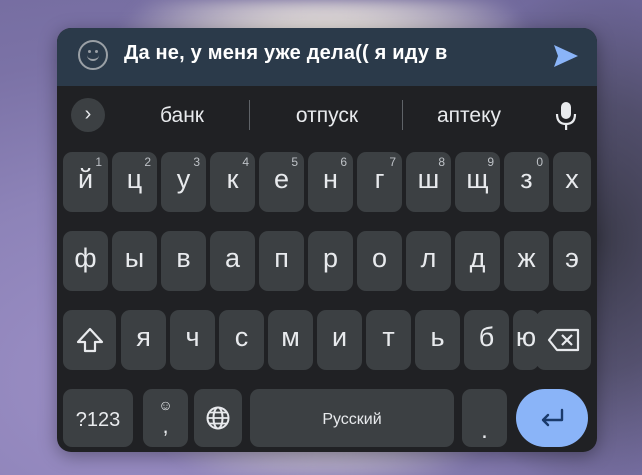 The height and width of the screenshot is (475, 642). I want to click on key-н: 6н, so click(330, 182).